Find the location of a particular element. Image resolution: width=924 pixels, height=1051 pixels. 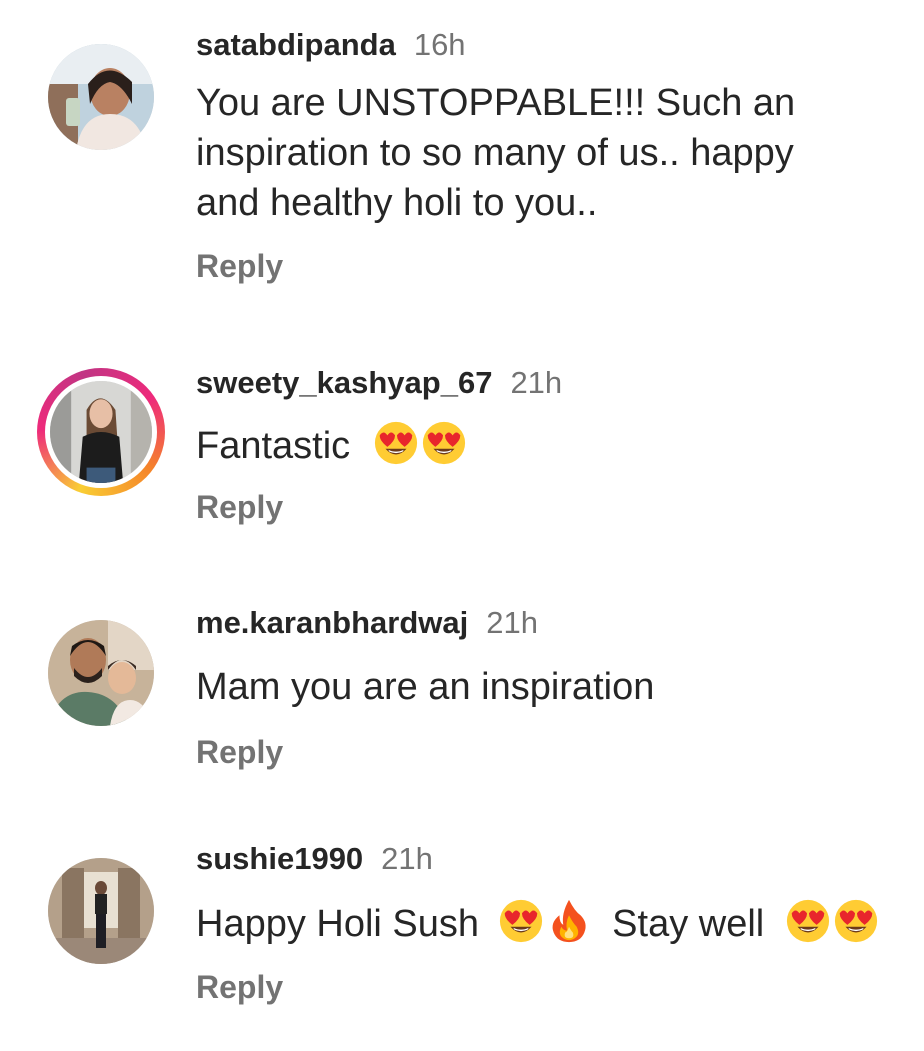

comment-text-body: Happy Holi Sush is located at coordinates (338, 924).